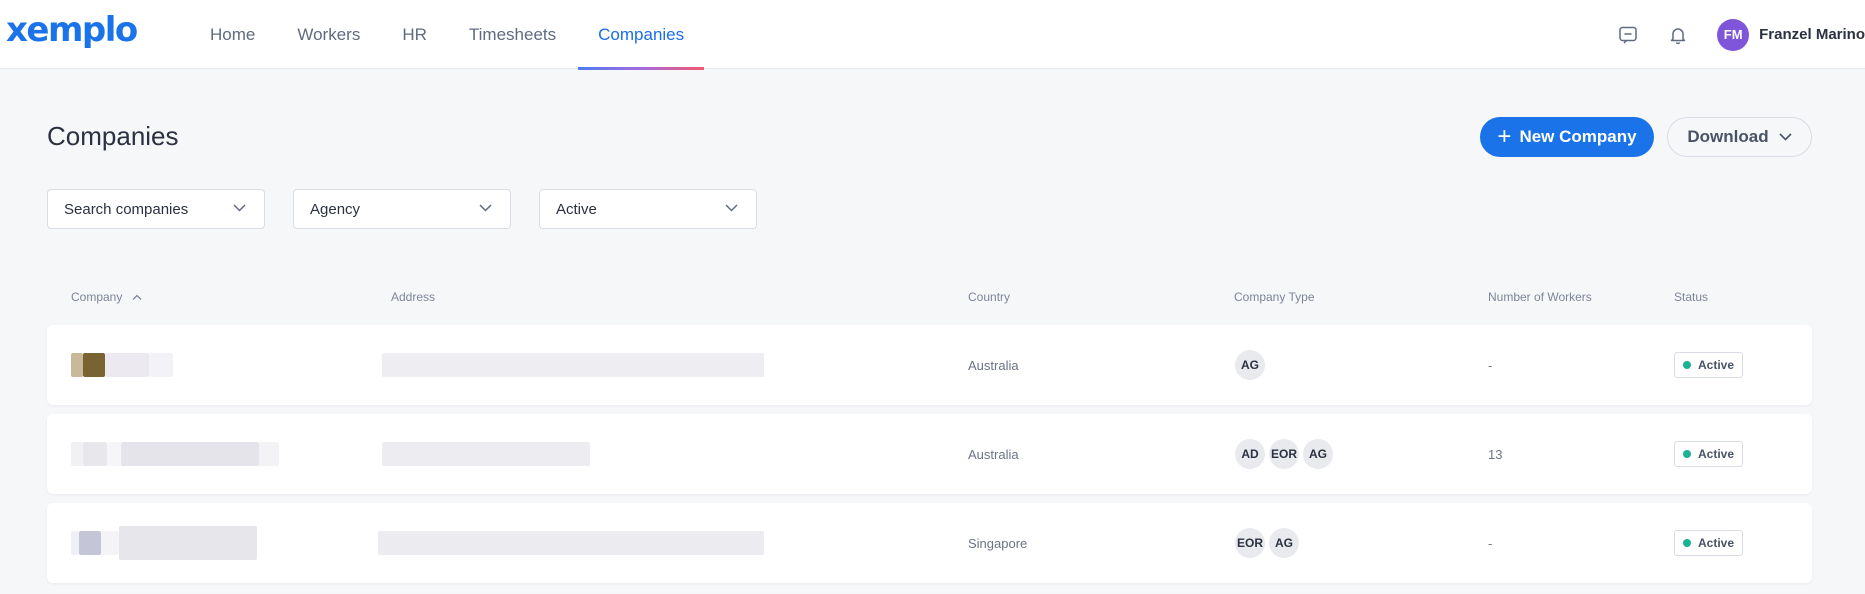 The height and width of the screenshot is (594, 1865). I want to click on user-avatar: FM, so click(1733, 34).